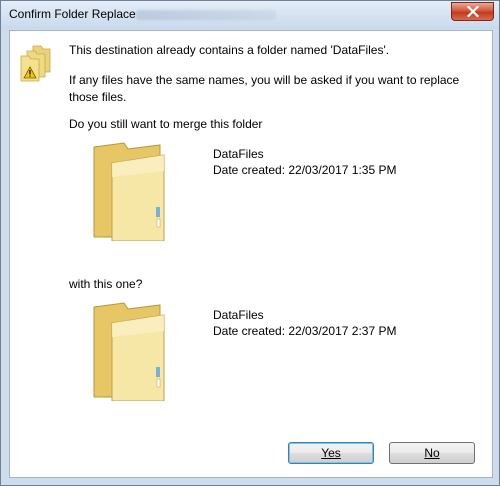 This screenshot has width=500, height=486. Describe the element at coordinates (35, 63) in the screenshot. I see `folder-warning-icon` at that location.